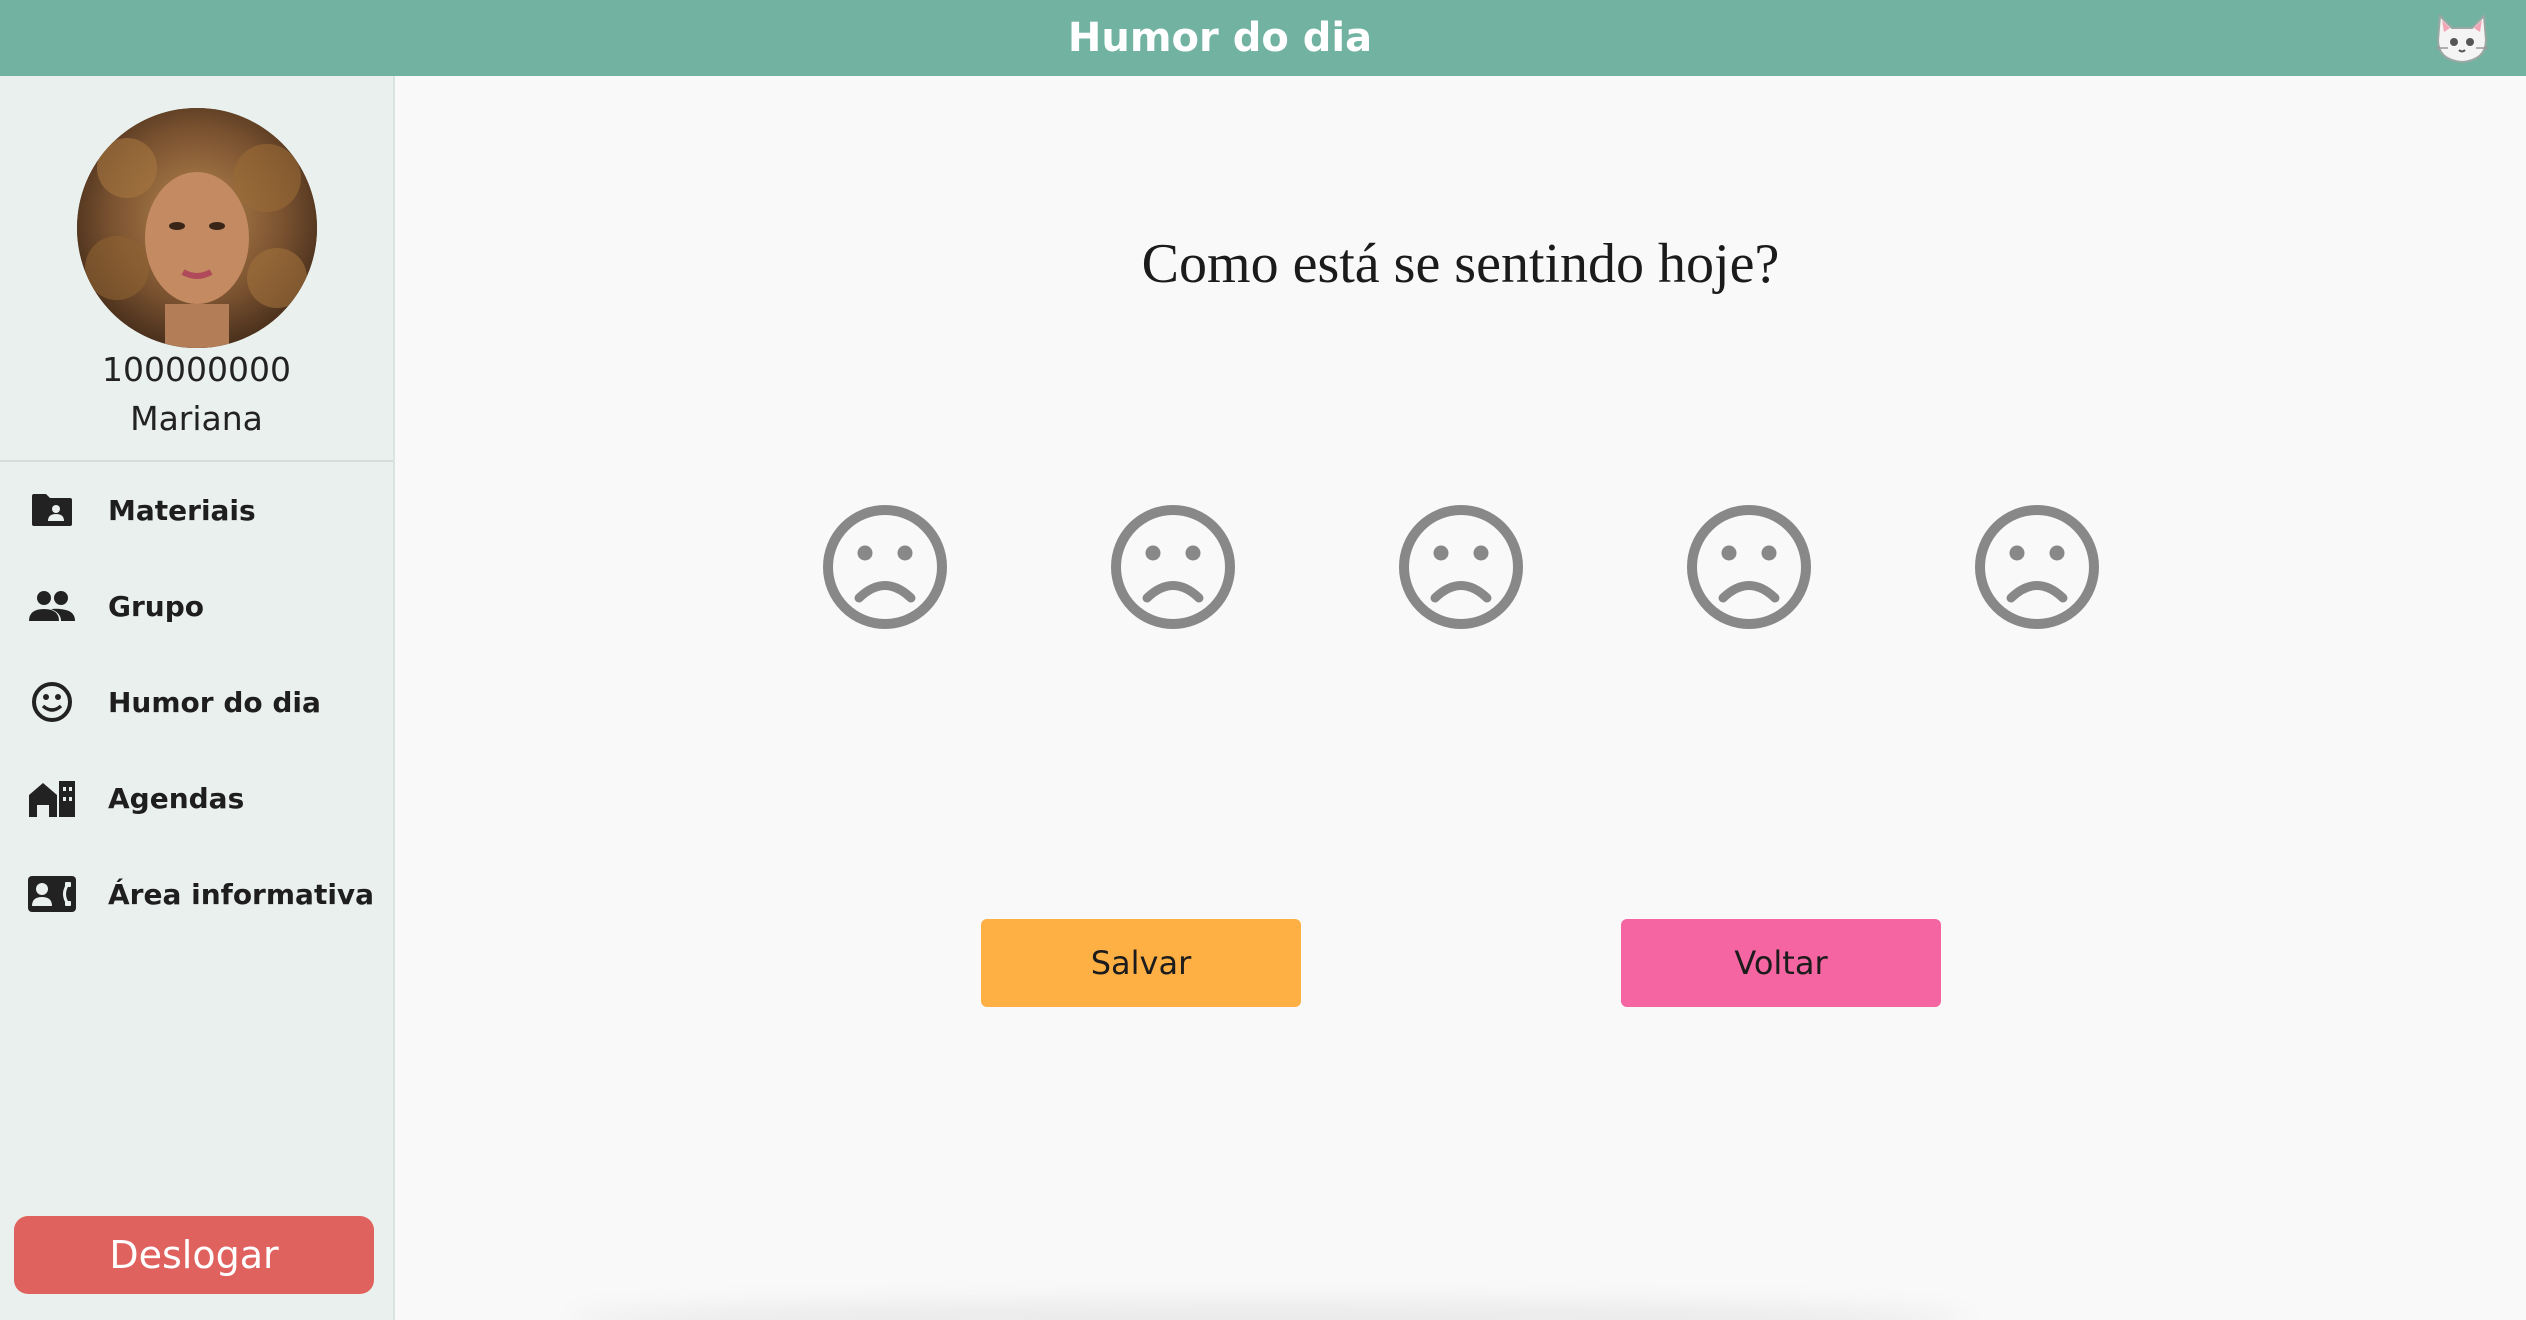  Describe the element at coordinates (52, 894) in the screenshot. I see `contact-phone-icon` at that location.